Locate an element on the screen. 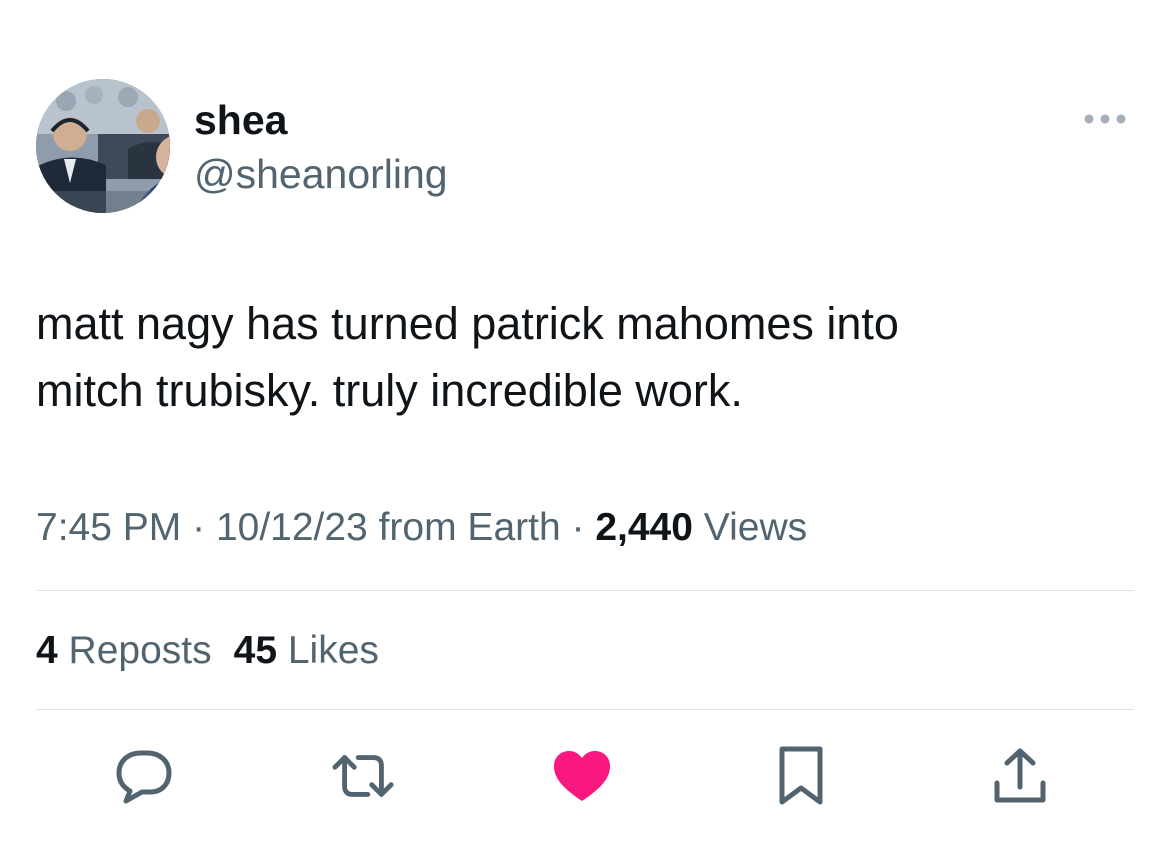  tweet-date: 10/12/23 is located at coordinates (292, 527).